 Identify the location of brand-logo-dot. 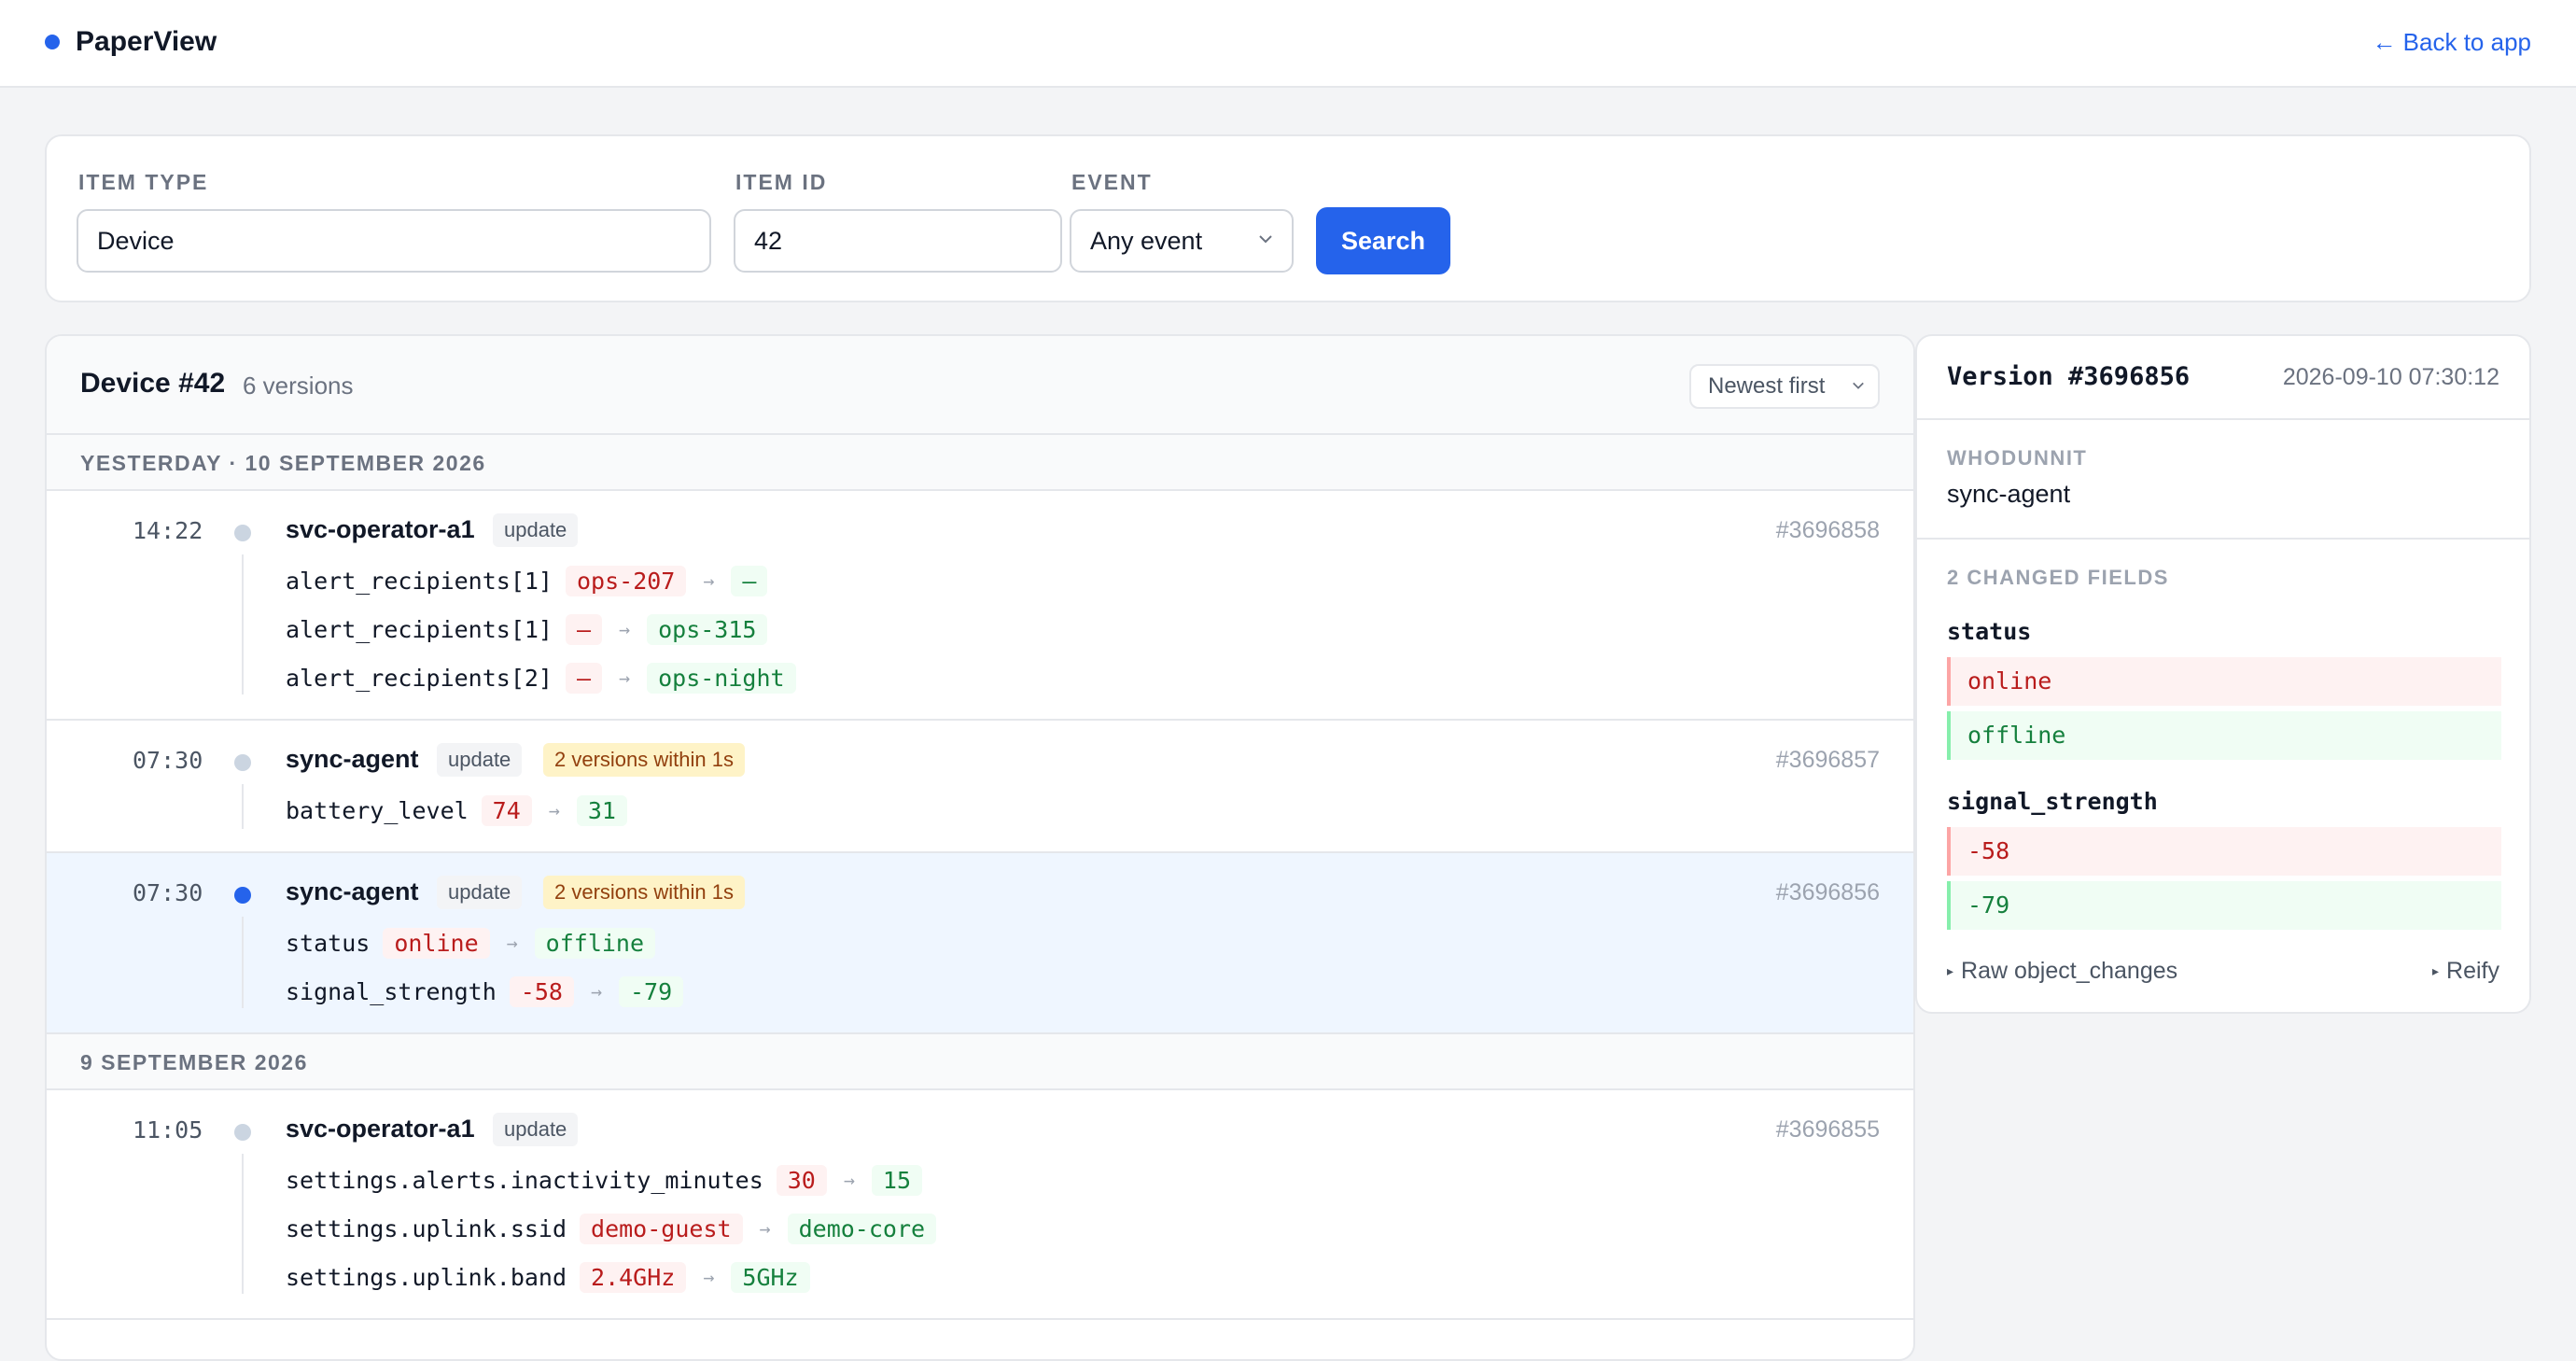
(52, 42).